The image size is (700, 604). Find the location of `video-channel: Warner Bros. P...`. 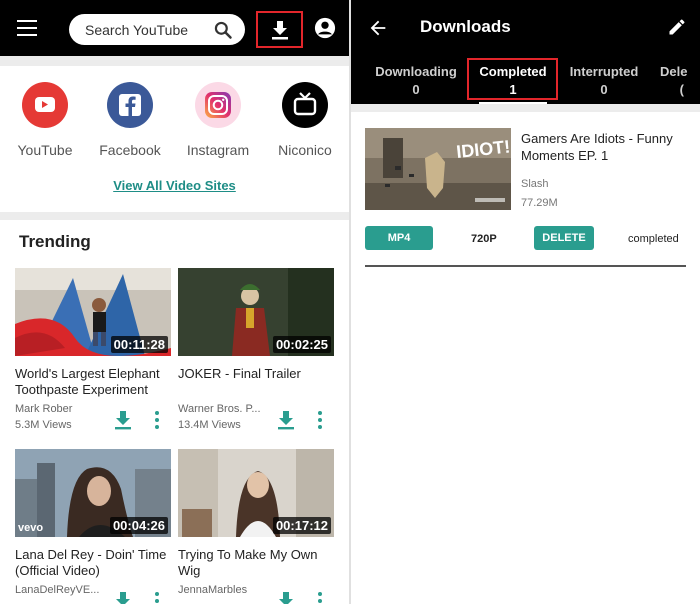

video-channel: Warner Bros. P... is located at coordinates (219, 409).